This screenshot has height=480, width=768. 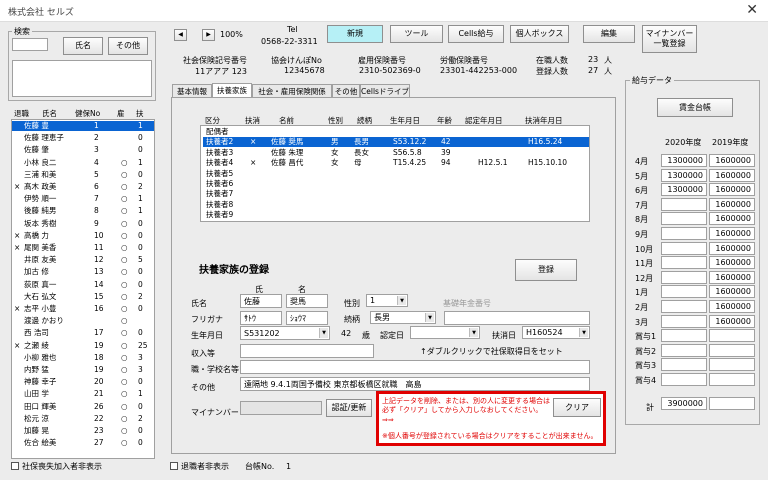 What do you see at coordinates (83, 187) in the screenshot?
I see `employee-row: × 髙木 政美 6 ○ 2` at bounding box center [83, 187].